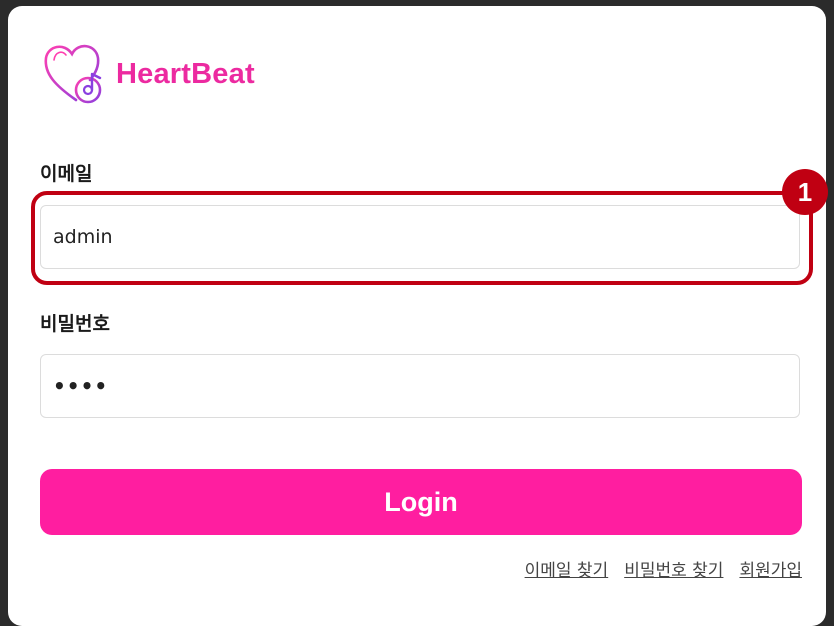 The image size is (834, 626). I want to click on password-field: ••••, so click(420, 386).